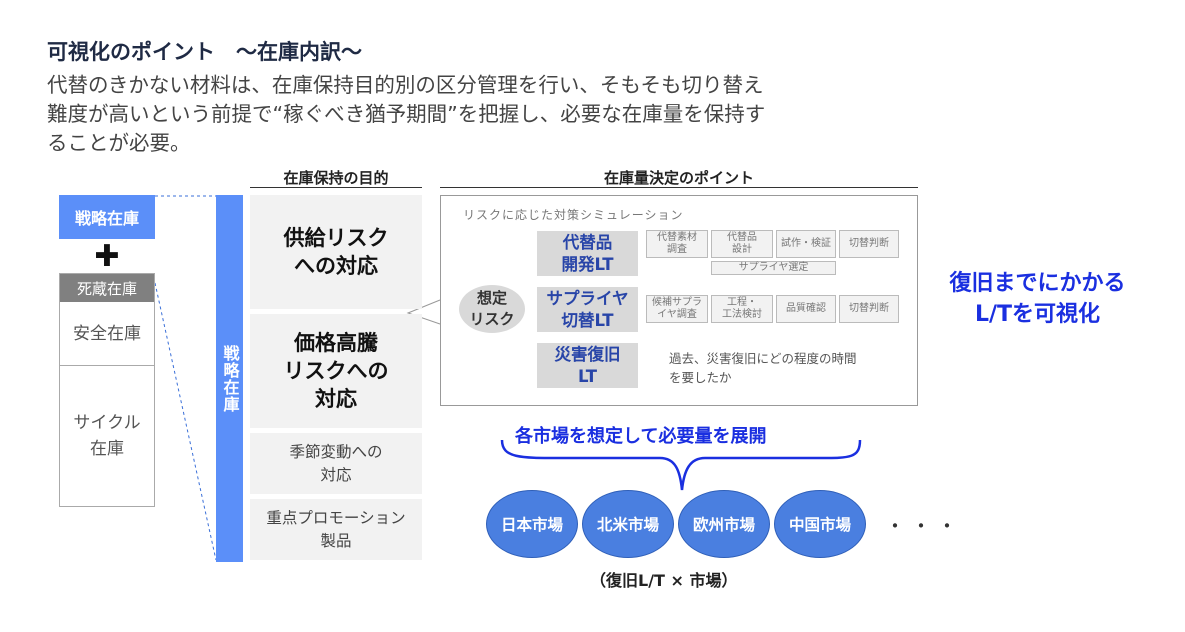 The width and height of the screenshot is (1185, 632). What do you see at coordinates (336, 540) in the screenshot?
I see `purpose-4-line-2: 製品` at bounding box center [336, 540].